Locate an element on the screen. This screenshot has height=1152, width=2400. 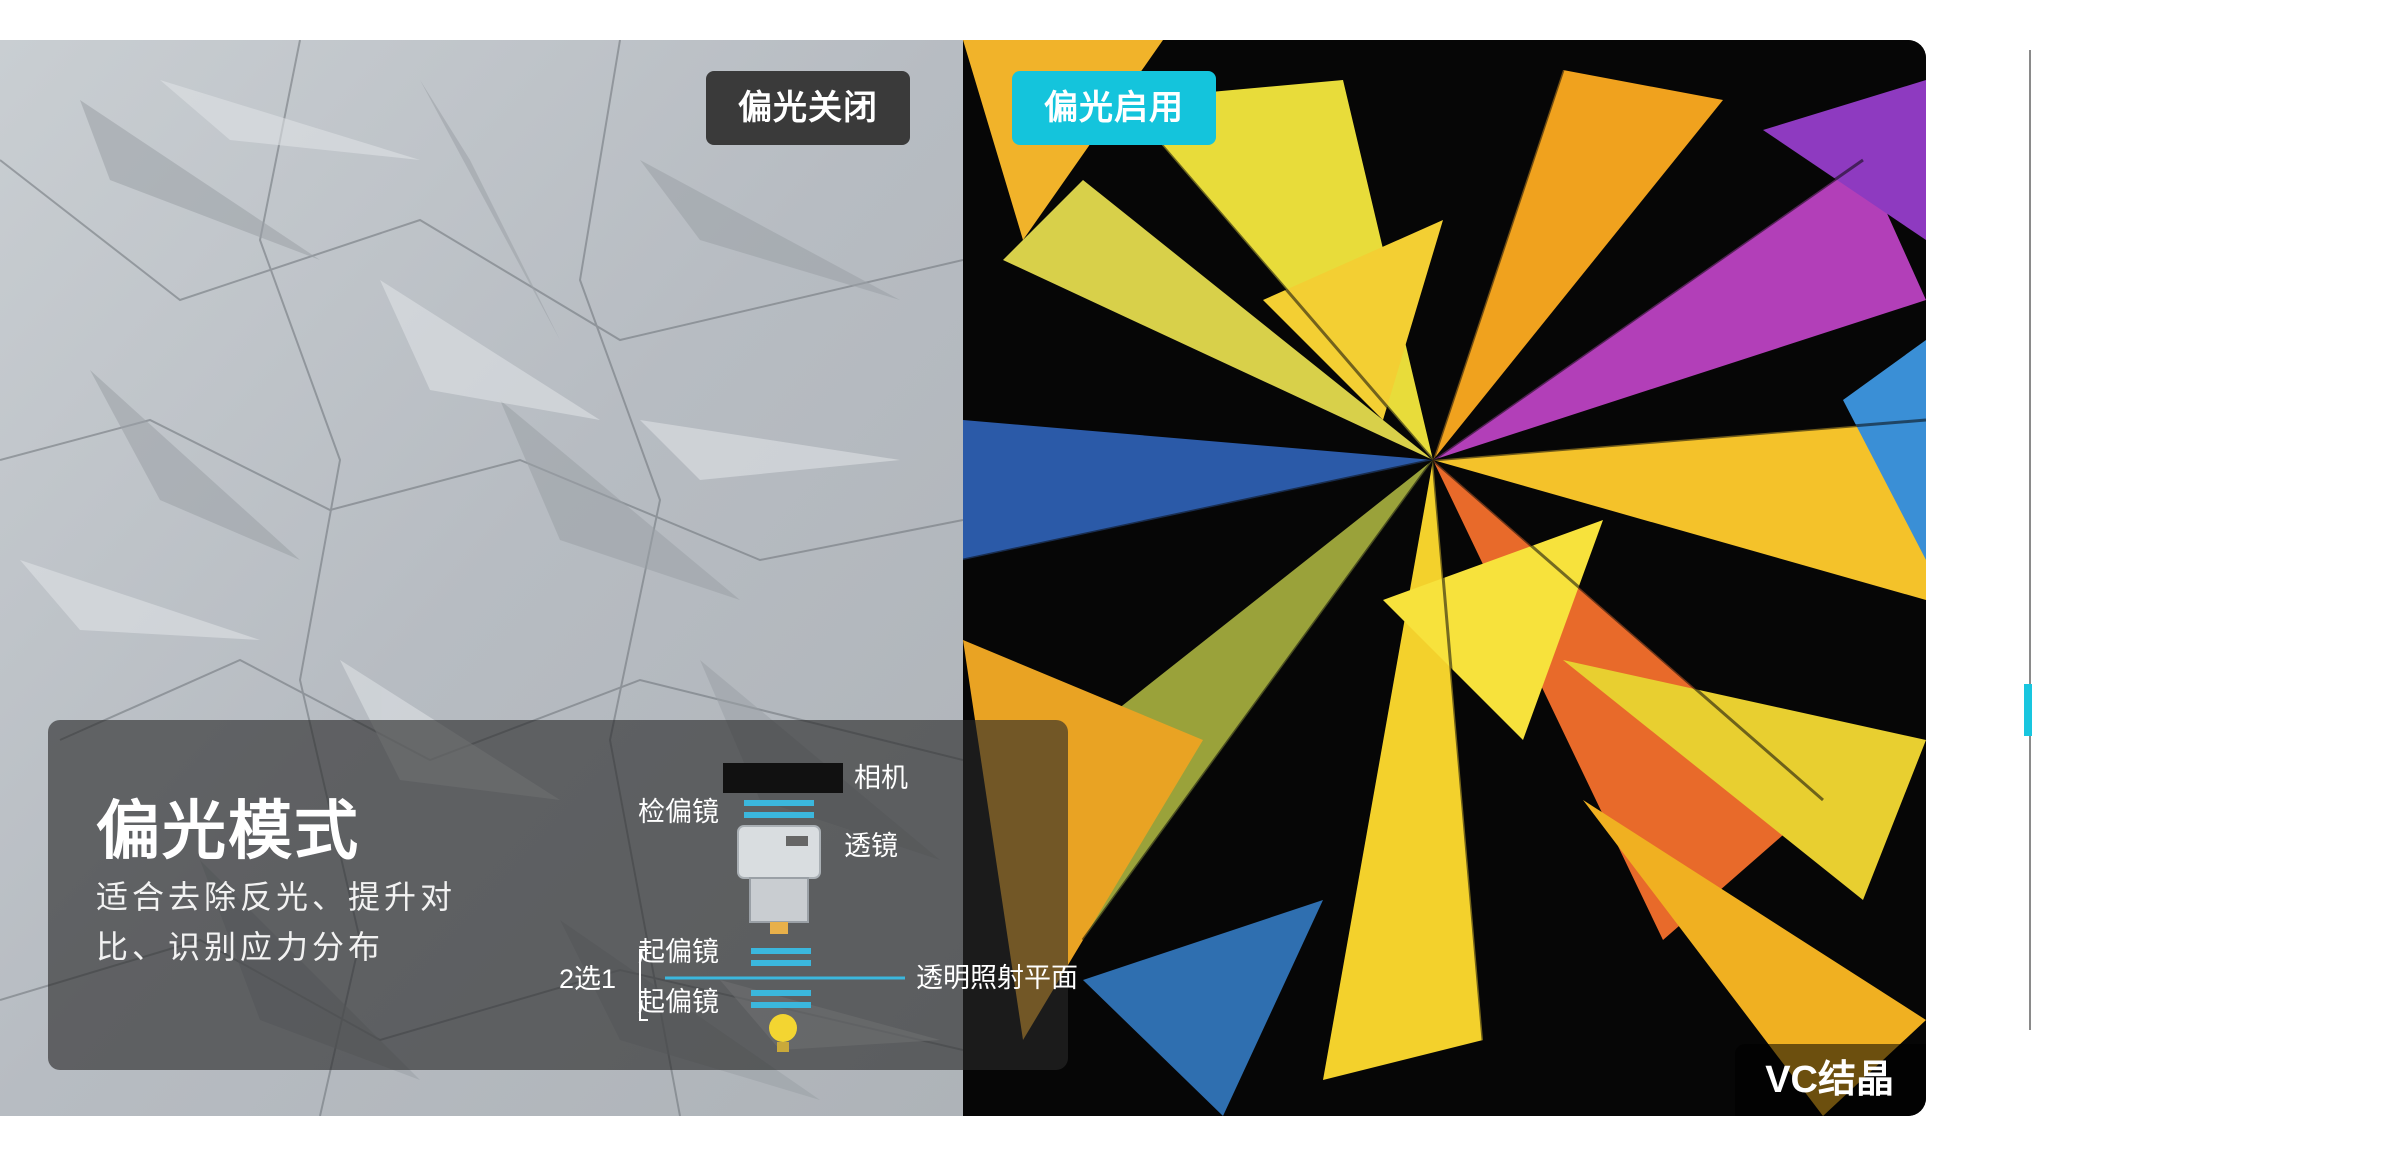
polarization-off-label: 偏光关闭 is located at coordinates (808, 108).